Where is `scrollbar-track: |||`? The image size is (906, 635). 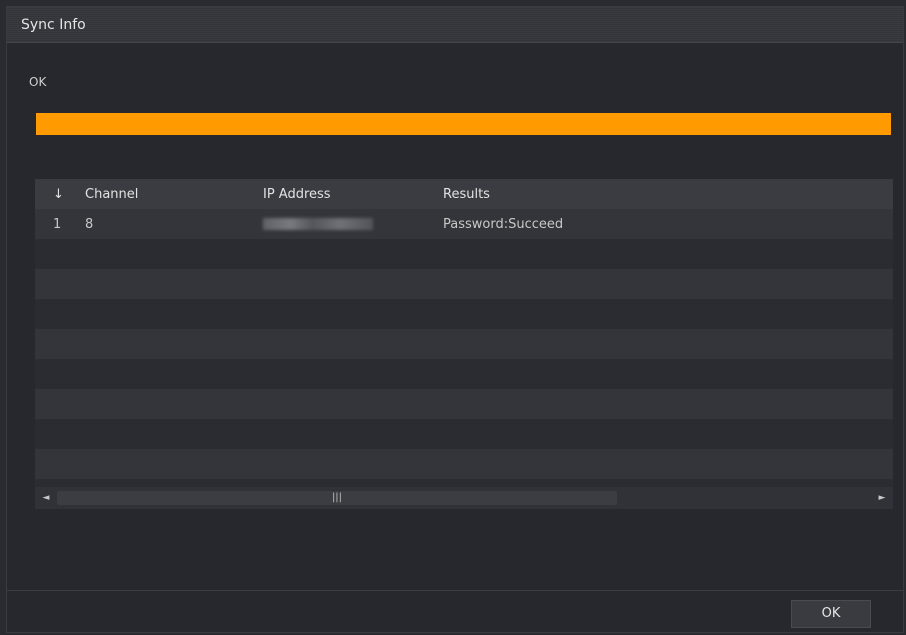
scrollbar-track: ||| is located at coordinates (464, 498).